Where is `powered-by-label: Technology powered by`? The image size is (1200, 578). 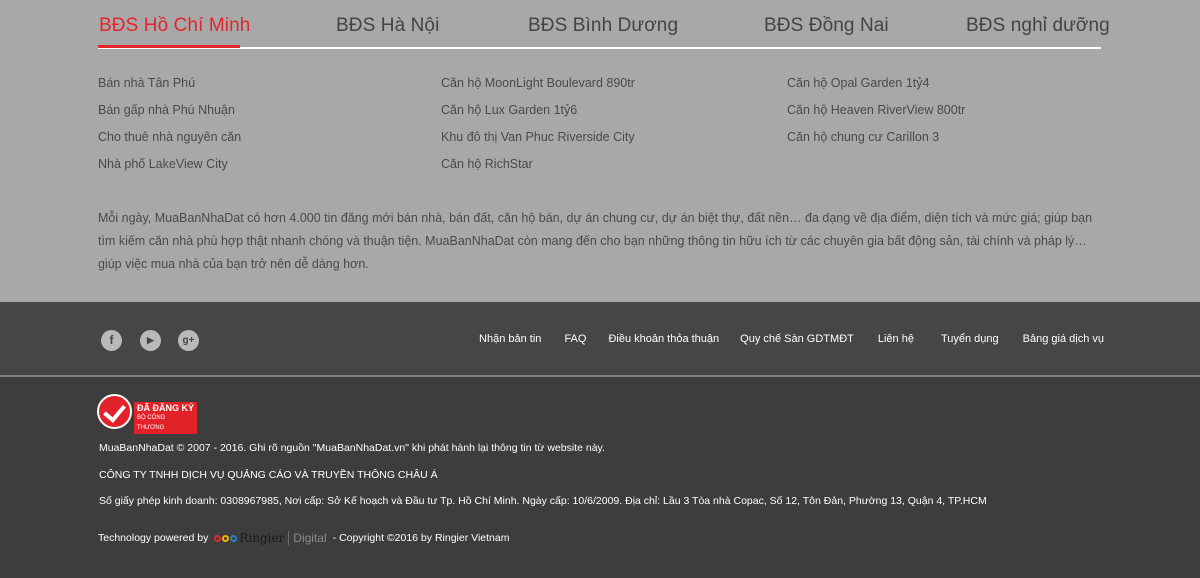
powered-by-label: Technology powered by is located at coordinates (153, 538).